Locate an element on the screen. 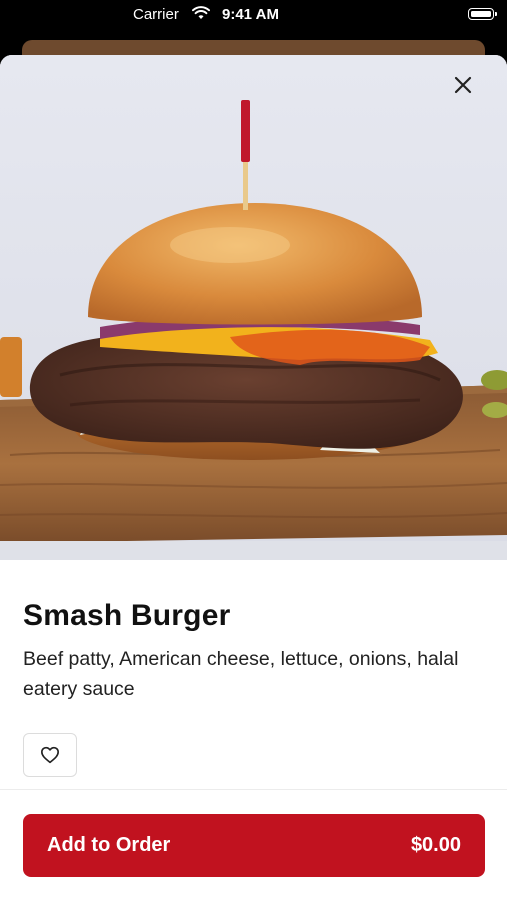 The width and height of the screenshot is (507, 900). carrier-label: Carrier is located at coordinates (156, 14).